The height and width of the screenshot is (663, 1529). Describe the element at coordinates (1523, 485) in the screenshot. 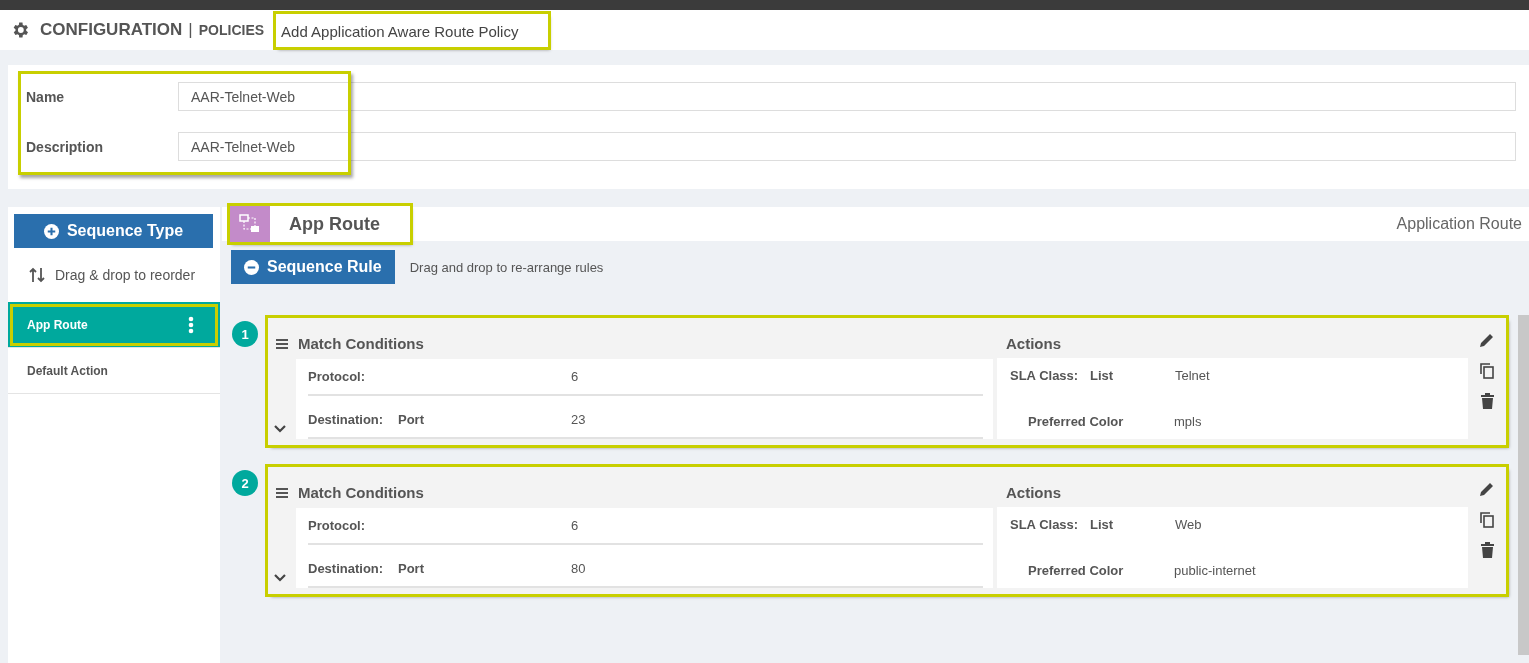

I see `scrollbar` at that location.